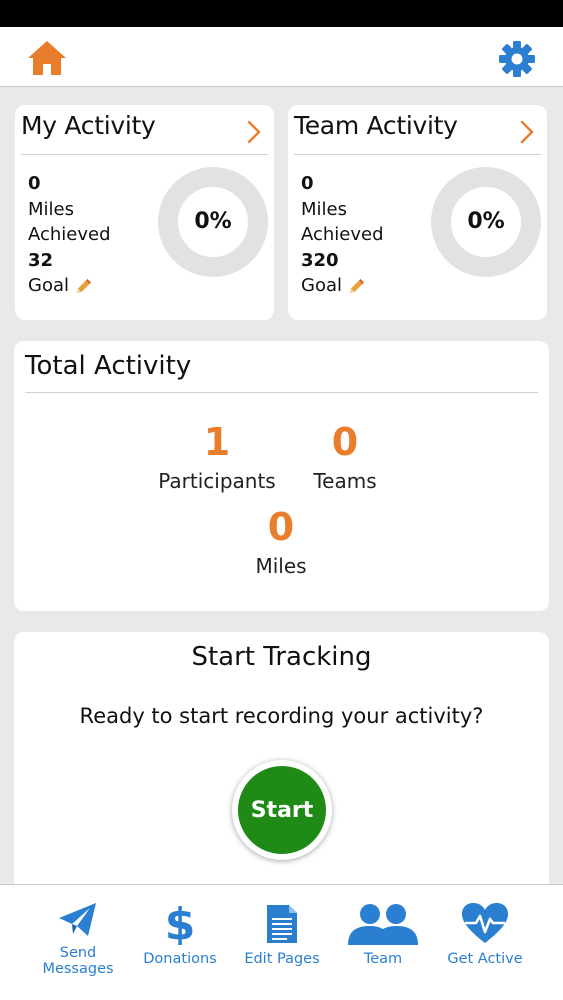 Image resolution: width=563 pixels, height=1000 pixels. I want to click on teams-label: Teams, so click(345, 481).